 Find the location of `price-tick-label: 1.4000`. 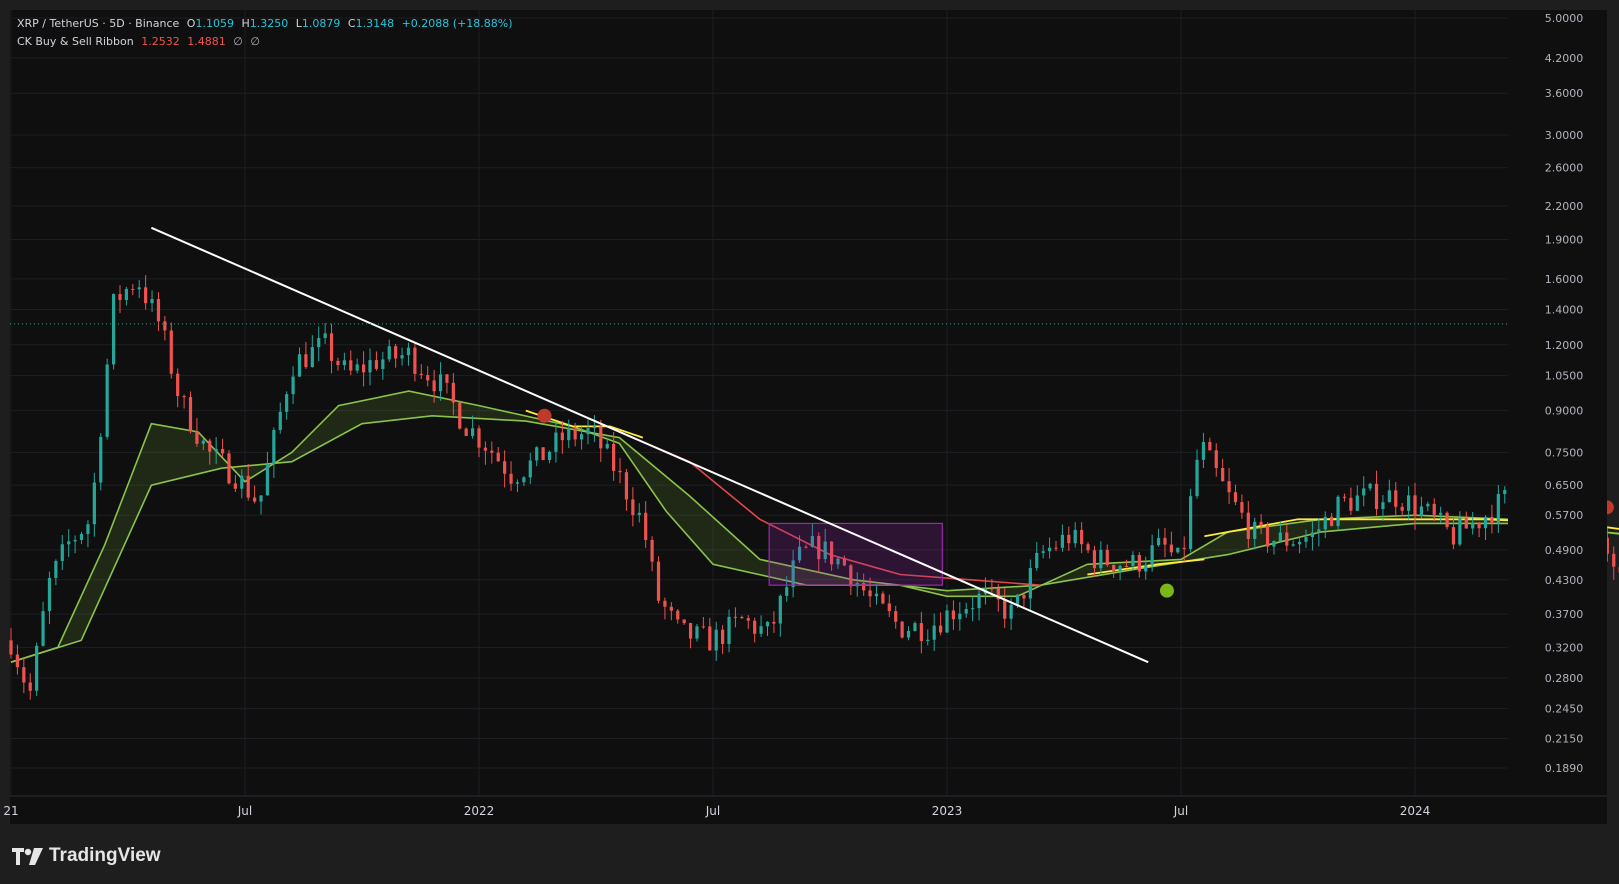

price-tick-label: 1.4000 is located at coordinates (1564, 309).